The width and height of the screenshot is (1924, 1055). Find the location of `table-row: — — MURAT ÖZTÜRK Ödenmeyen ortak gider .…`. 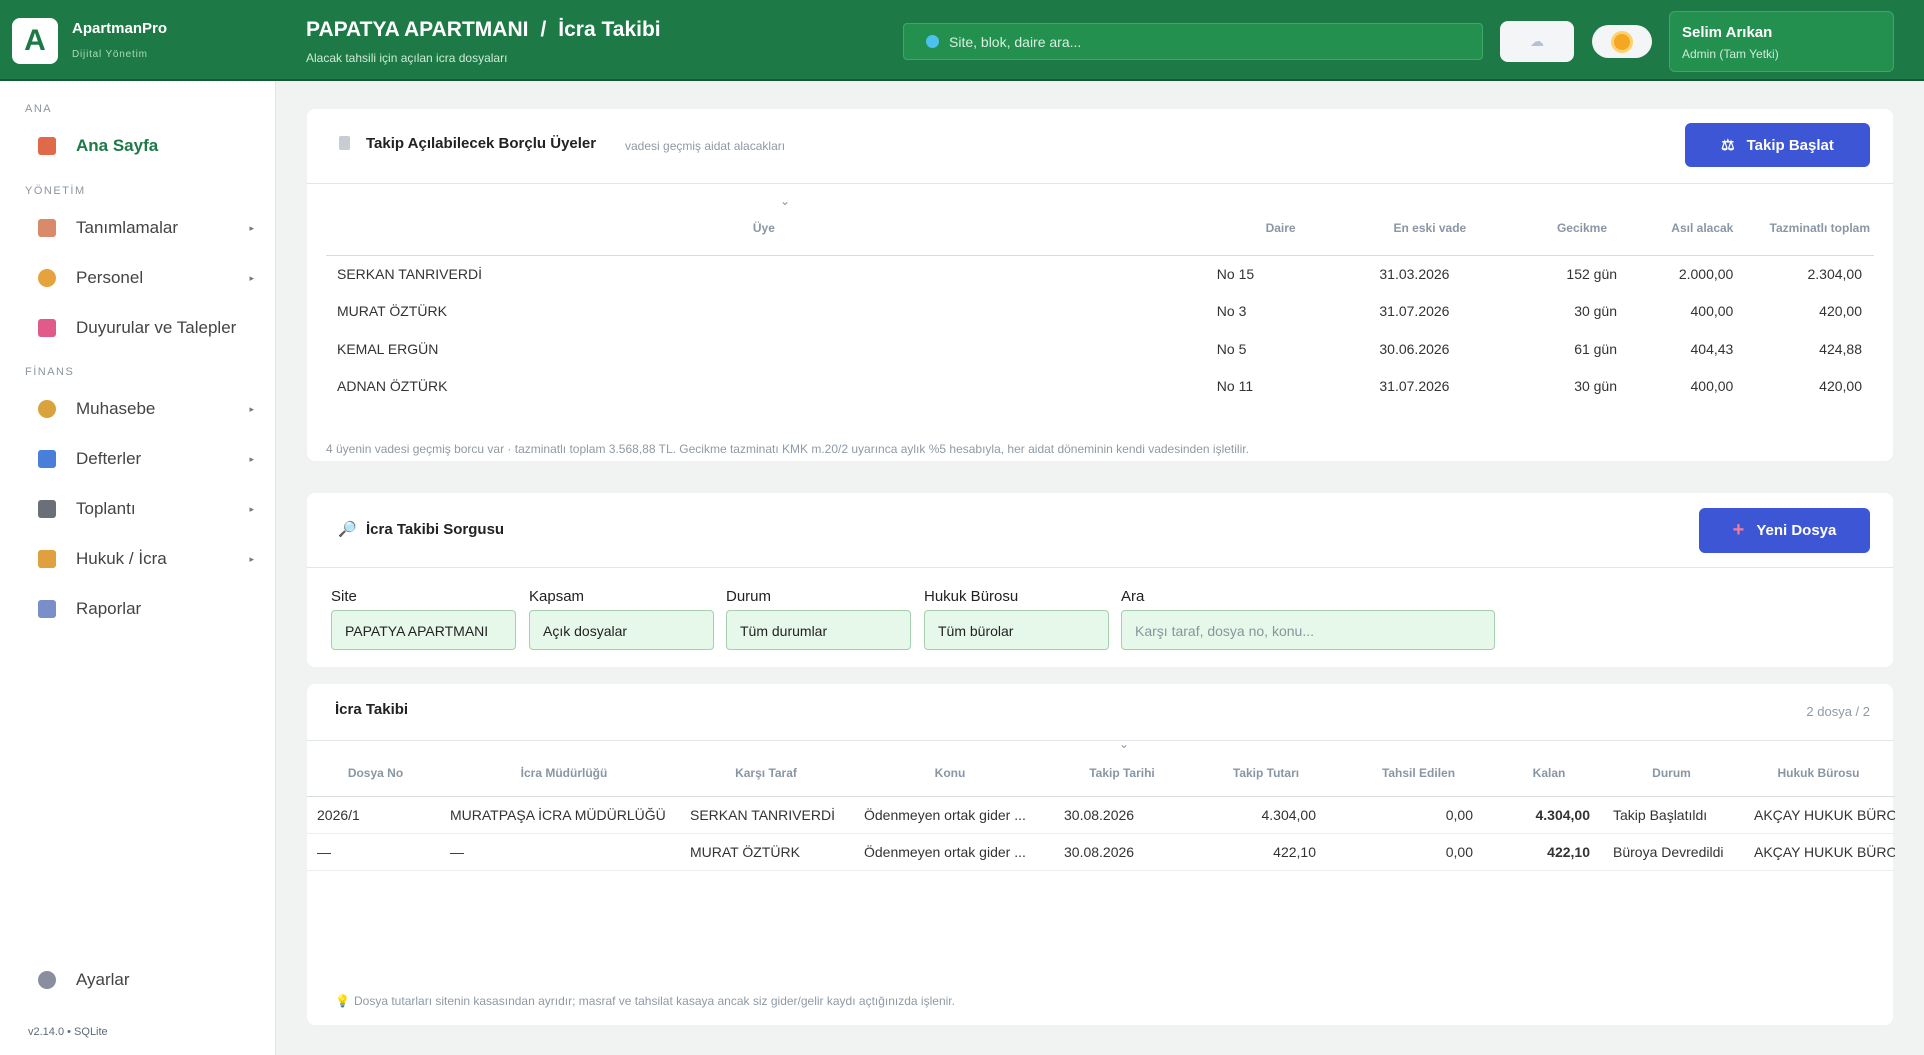

table-row: — — MURAT ÖZTÜRK Ödenmeyen ortak gider .… is located at coordinates (1101, 852).